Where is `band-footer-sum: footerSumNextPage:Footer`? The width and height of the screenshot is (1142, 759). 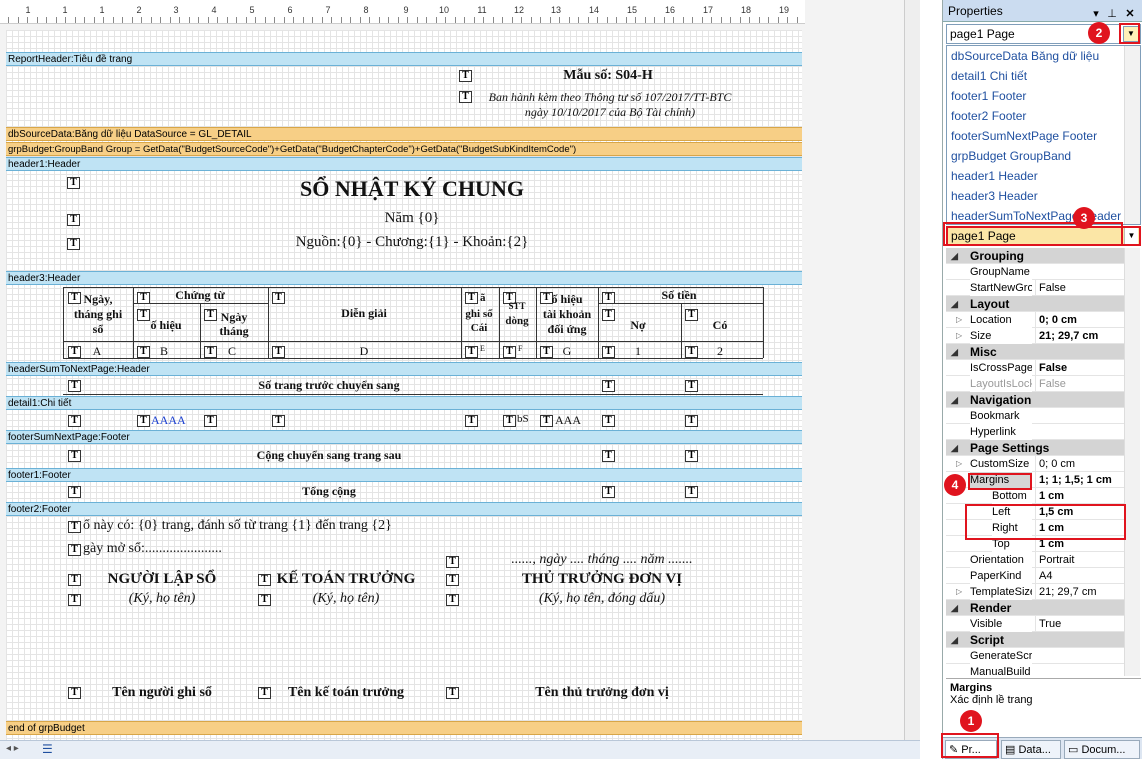 band-footer-sum: footerSumNextPage:Footer is located at coordinates (404, 437).